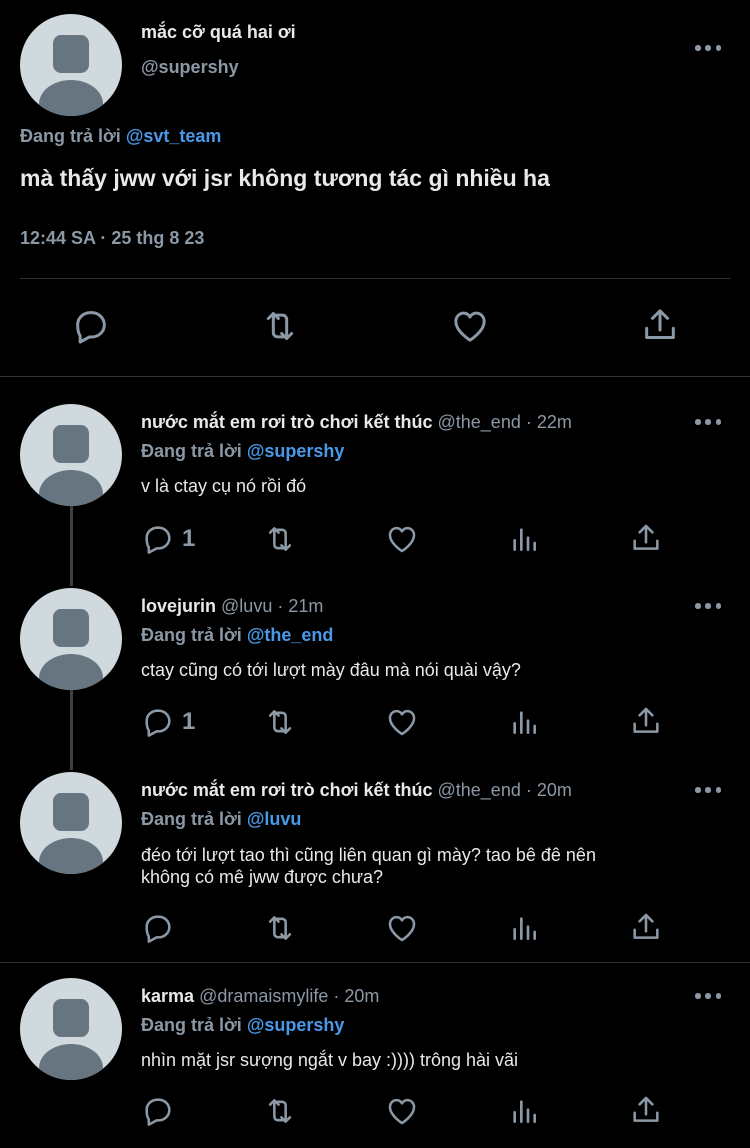 Image resolution: width=750 pixels, height=1148 pixels. What do you see at coordinates (262, 877) in the screenshot?
I see `tweet-text-line: không có mê jww được chưa?` at bounding box center [262, 877].